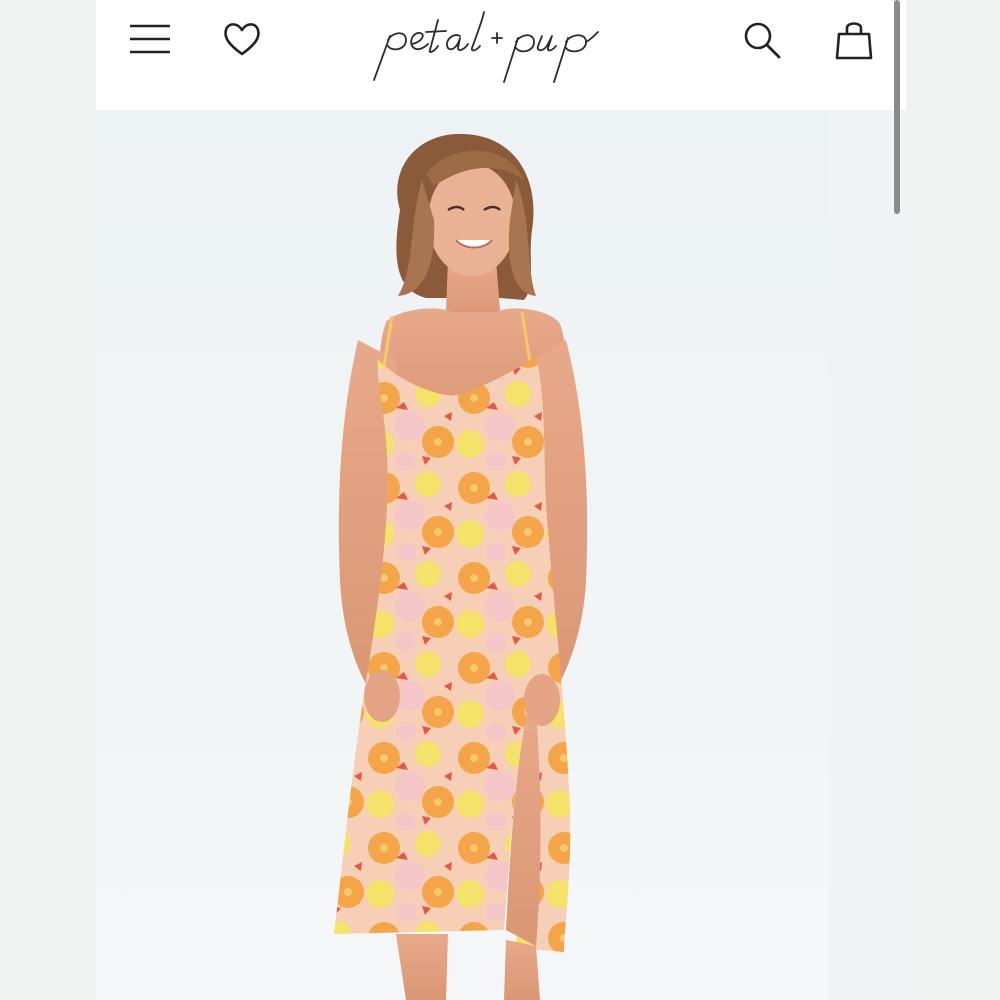 This screenshot has width=1000, height=1000. What do you see at coordinates (762, 40) in the screenshot?
I see `search-icon` at bounding box center [762, 40].